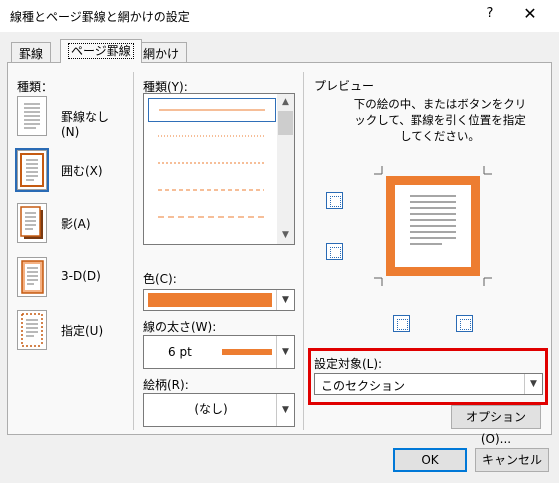 The width and height of the screenshot is (559, 483). What do you see at coordinates (32, 116) in the screenshot?
I see `no-border-icon` at bounding box center [32, 116].